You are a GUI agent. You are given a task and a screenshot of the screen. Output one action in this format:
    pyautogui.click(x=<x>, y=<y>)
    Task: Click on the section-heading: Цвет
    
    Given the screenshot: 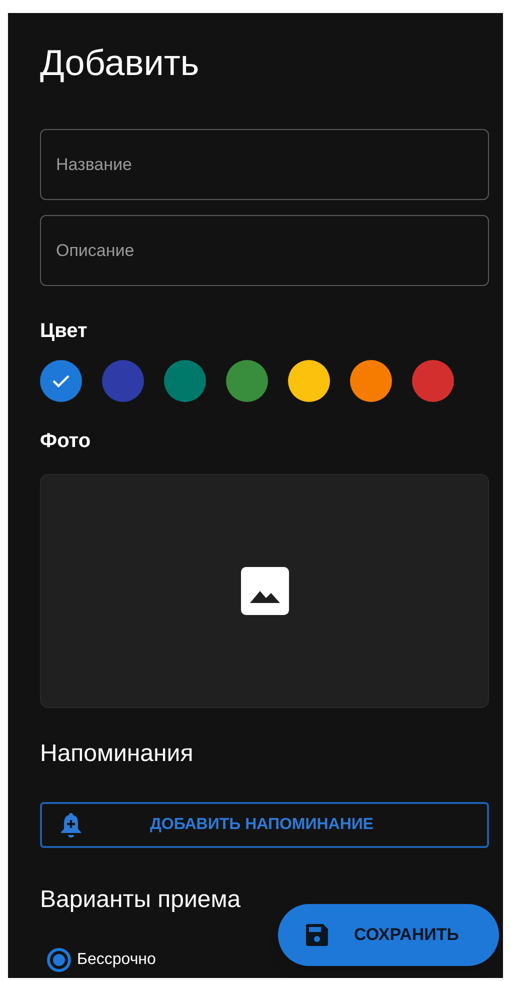 What is the action you would take?
    pyautogui.click(x=64, y=331)
    